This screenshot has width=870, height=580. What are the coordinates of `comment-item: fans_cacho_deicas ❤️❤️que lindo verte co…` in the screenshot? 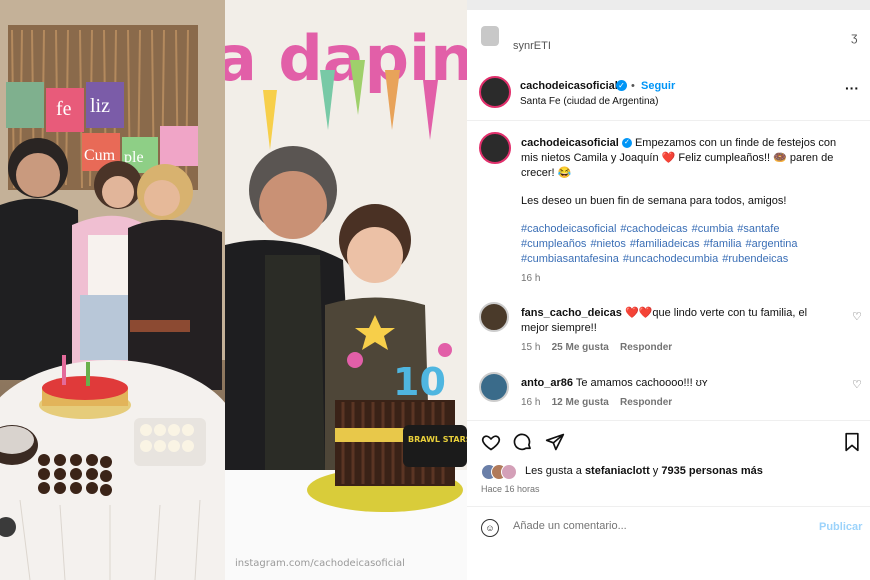 It's located at (668, 330).